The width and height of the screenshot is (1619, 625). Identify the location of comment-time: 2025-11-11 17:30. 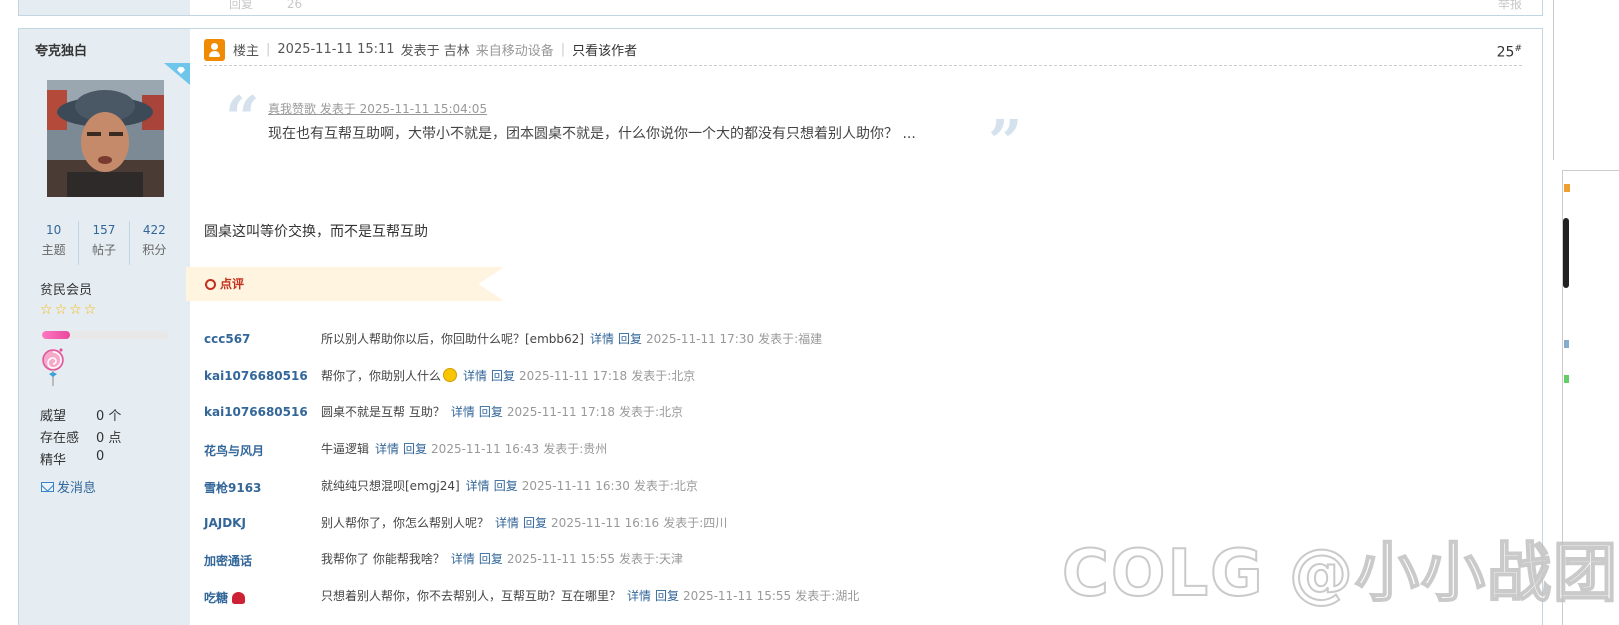
(700, 339).